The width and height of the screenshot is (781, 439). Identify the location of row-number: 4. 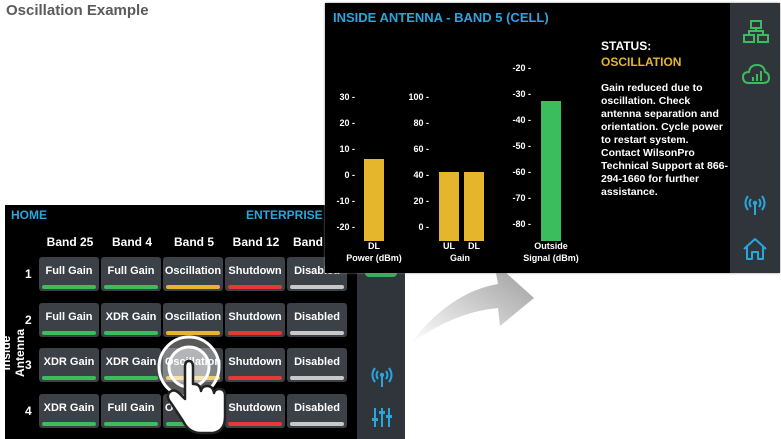
(28, 411).